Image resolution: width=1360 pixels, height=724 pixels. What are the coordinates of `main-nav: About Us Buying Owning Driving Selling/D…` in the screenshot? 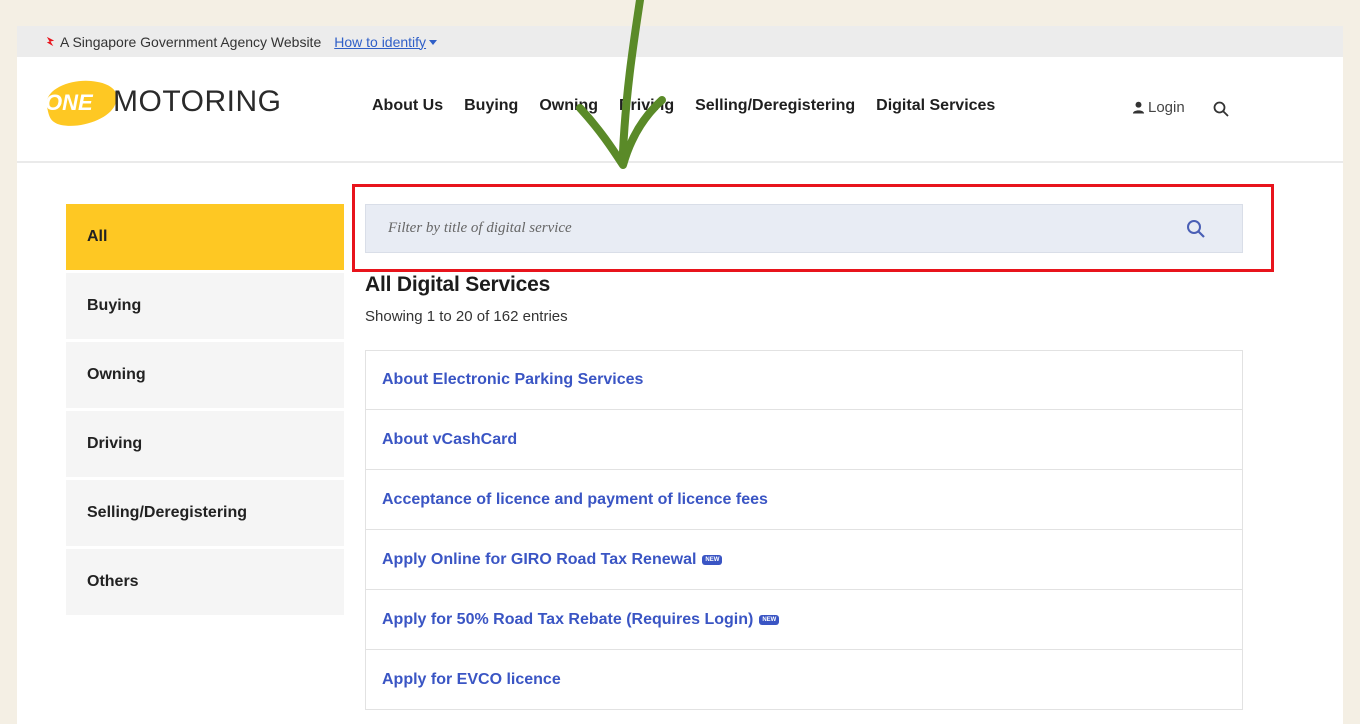 It's located at (683, 106).